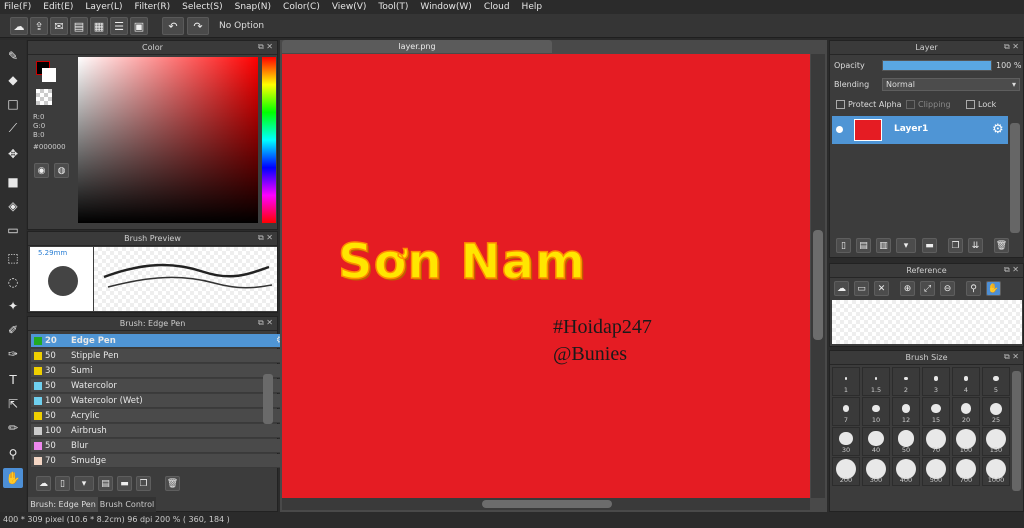 The image size is (1024, 528). I want to click on brush-size-cell: 12, so click(906, 411).